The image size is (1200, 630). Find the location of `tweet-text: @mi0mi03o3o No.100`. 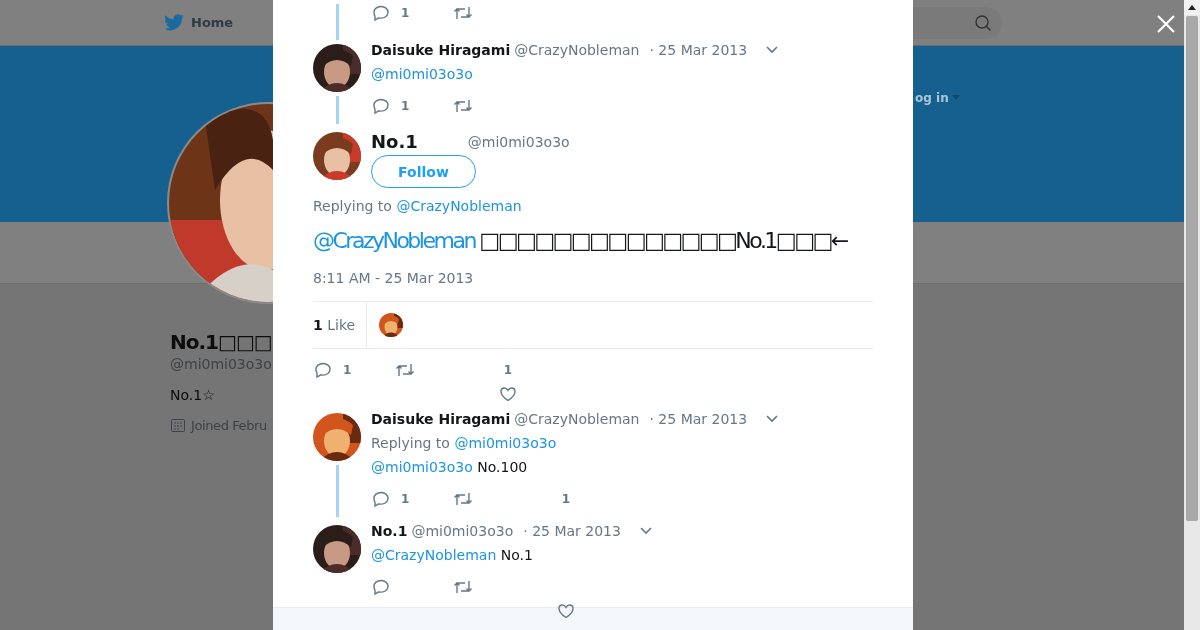

tweet-text: @mi0mi03o3o No.100 is located at coordinates (450, 467).